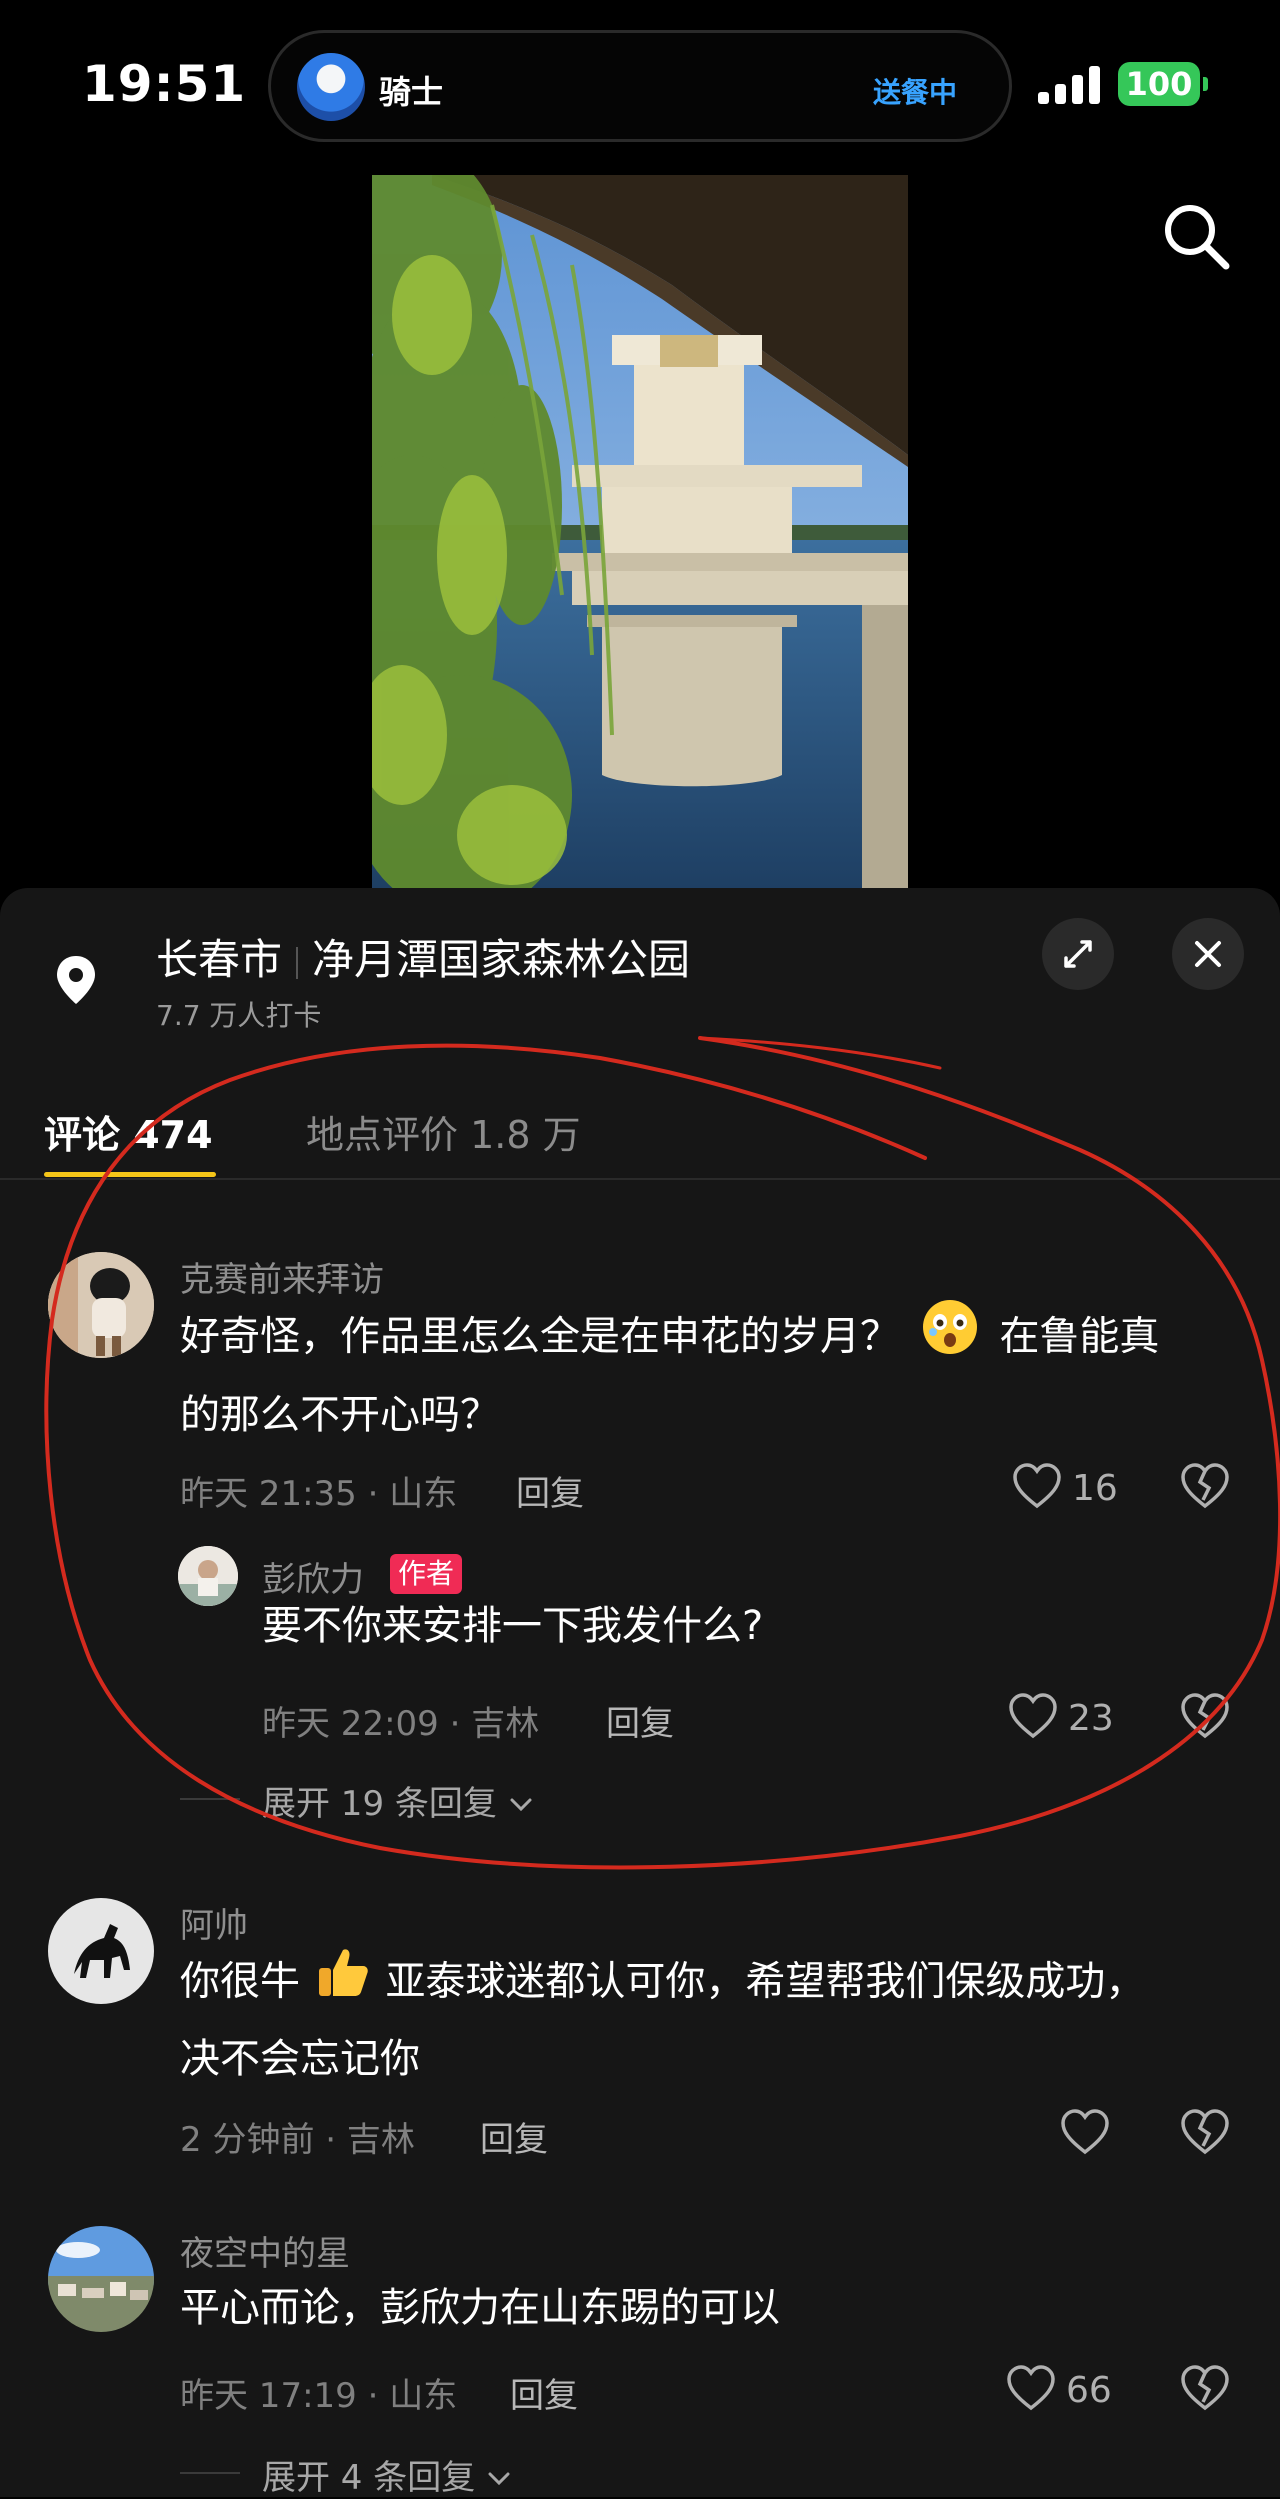  What do you see at coordinates (319, 1494) in the screenshot?
I see `comment-meta: 昨天 21:35 · 山东` at bounding box center [319, 1494].